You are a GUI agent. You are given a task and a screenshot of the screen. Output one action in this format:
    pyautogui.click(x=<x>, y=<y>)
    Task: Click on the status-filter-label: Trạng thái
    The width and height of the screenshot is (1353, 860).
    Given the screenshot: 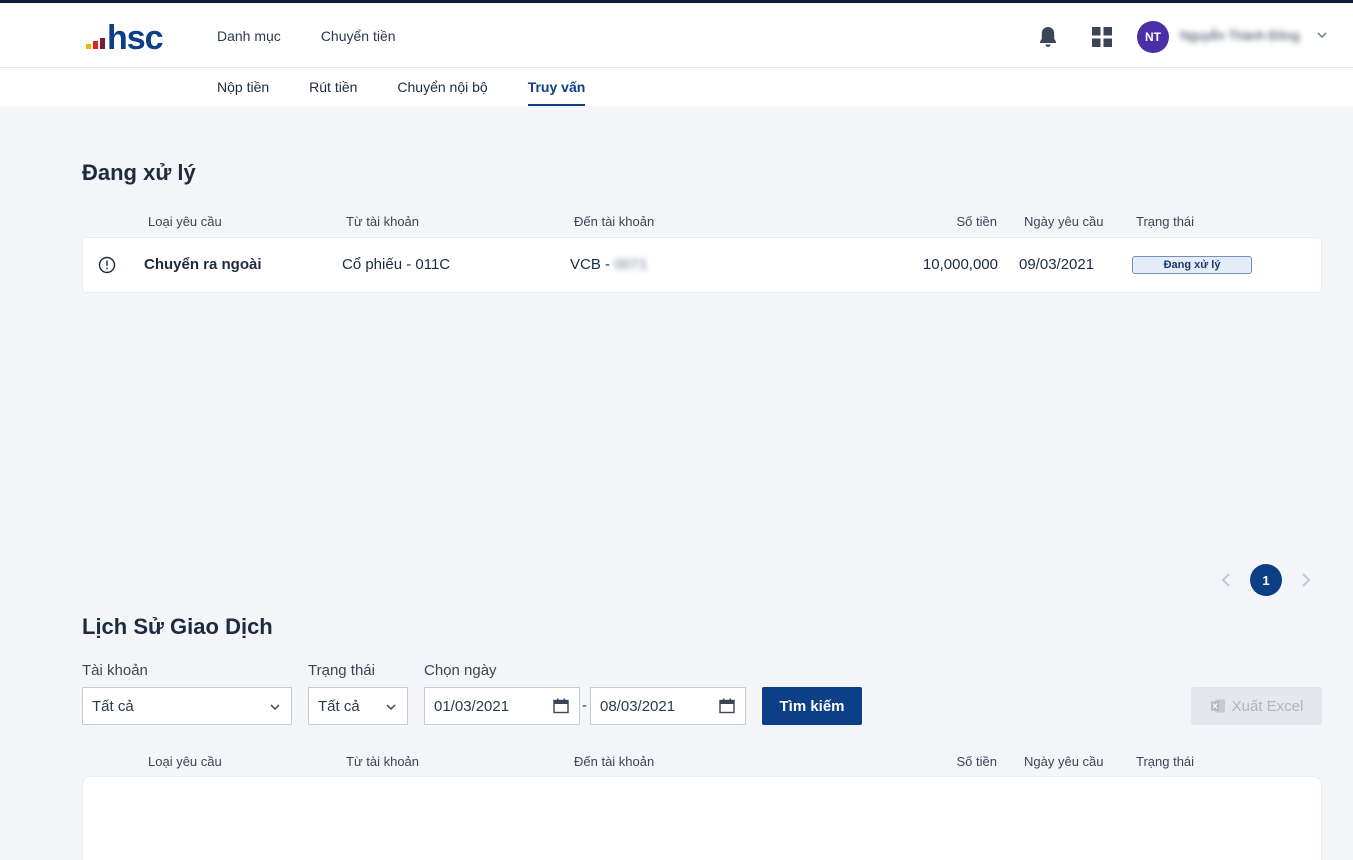 What is the action you would take?
    pyautogui.click(x=341, y=670)
    